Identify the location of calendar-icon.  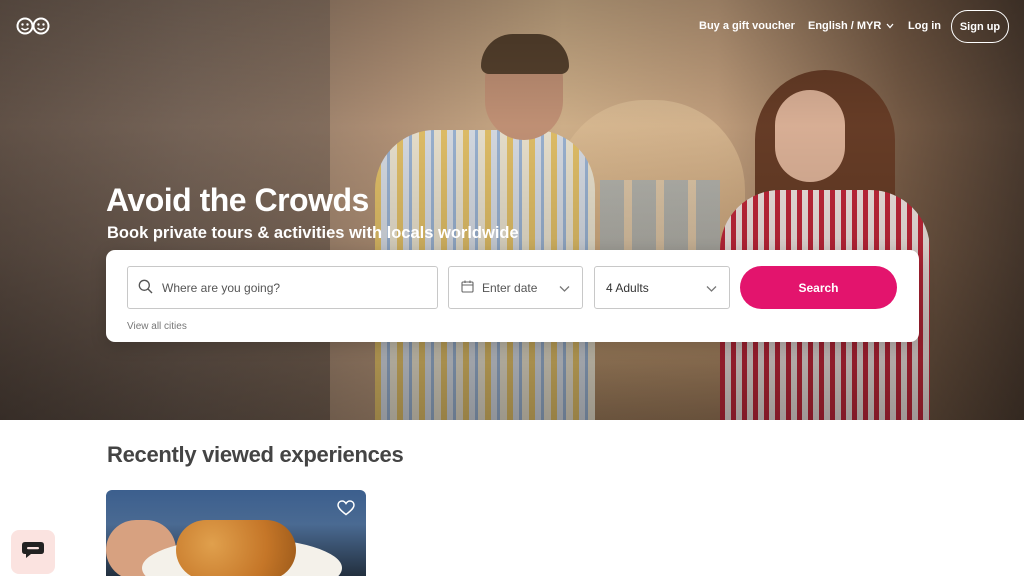
(467, 288).